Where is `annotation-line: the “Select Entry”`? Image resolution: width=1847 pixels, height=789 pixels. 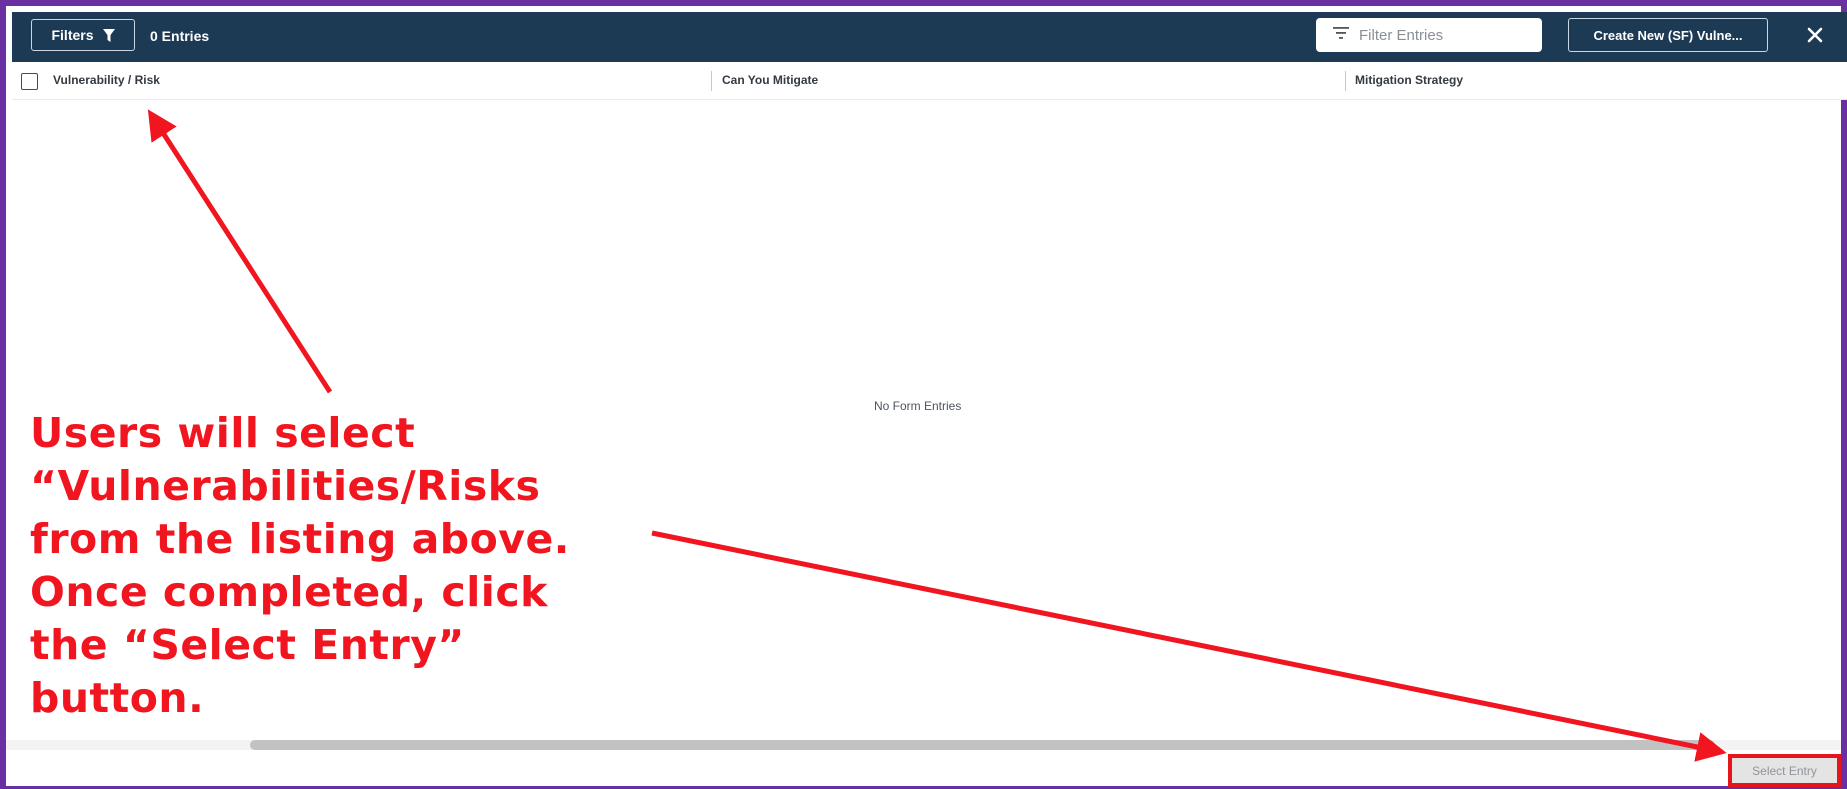 annotation-line: the “Select Entry” is located at coordinates (247, 645).